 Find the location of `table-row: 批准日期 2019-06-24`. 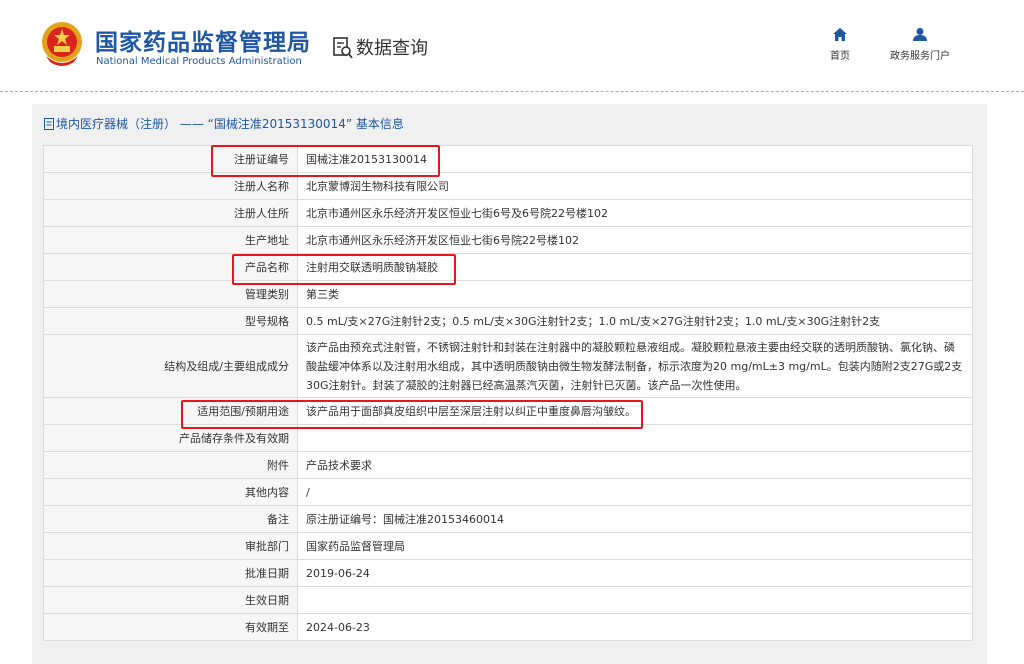

table-row: 批准日期 2019-06-24 is located at coordinates (508, 573).